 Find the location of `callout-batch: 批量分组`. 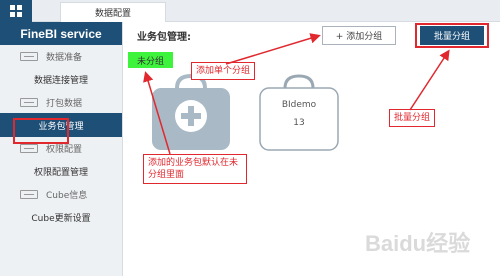

callout-batch: 批量分组 is located at coordinates (412, 118).